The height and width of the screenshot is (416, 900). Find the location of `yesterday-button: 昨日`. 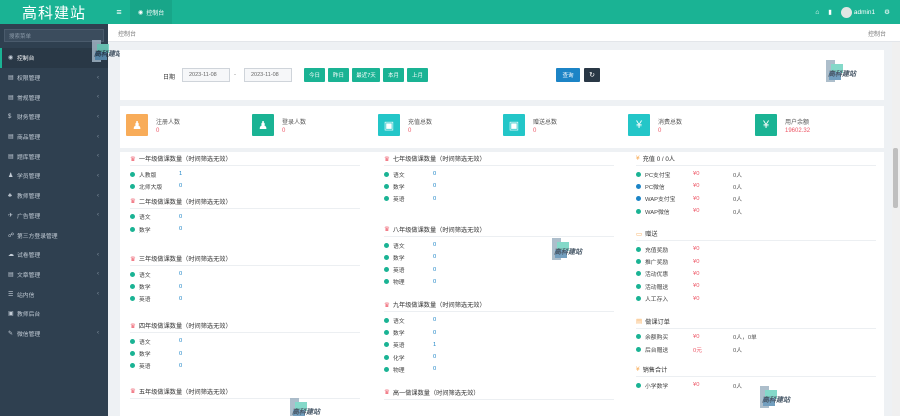

yesterday-button: 昨日 is located at coordinates (338, 75).